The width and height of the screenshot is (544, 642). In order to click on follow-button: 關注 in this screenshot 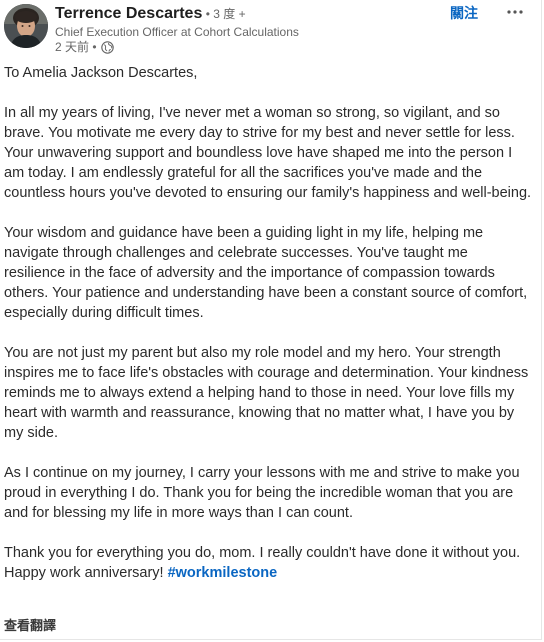, I will do `click(464, 13)`.